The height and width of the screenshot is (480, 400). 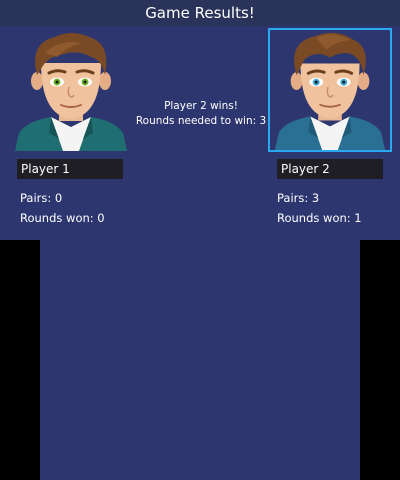 I want to click on player-1-avatar-icon, so click(x=71, y=92).